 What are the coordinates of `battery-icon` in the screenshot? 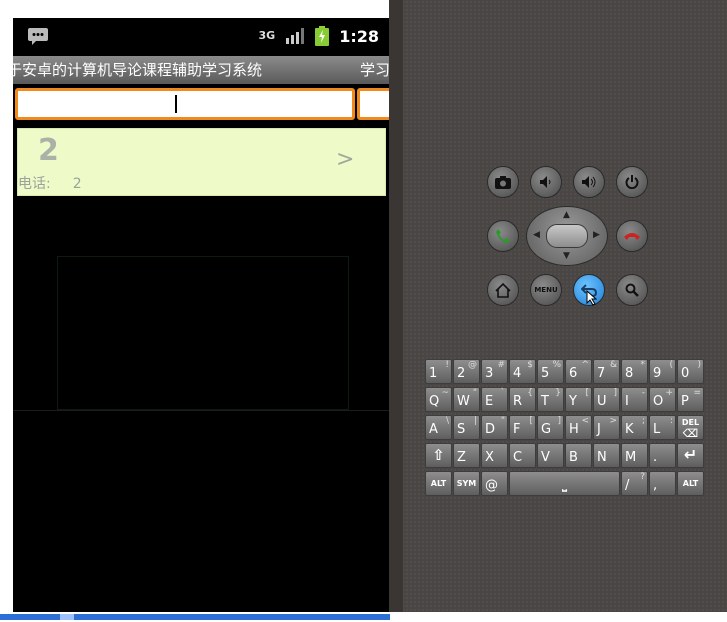 It's located at (322, 36).